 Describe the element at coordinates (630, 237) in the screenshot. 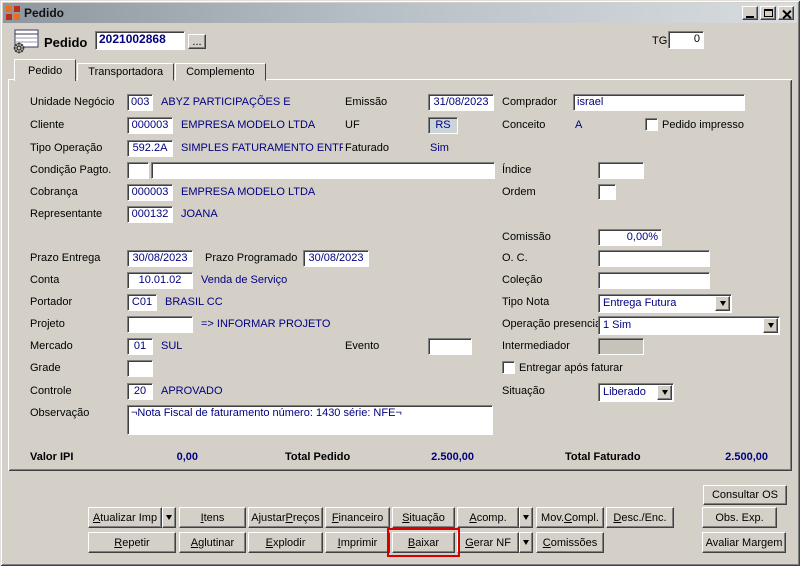

I see `comissao-field: 0,00%` at that location.